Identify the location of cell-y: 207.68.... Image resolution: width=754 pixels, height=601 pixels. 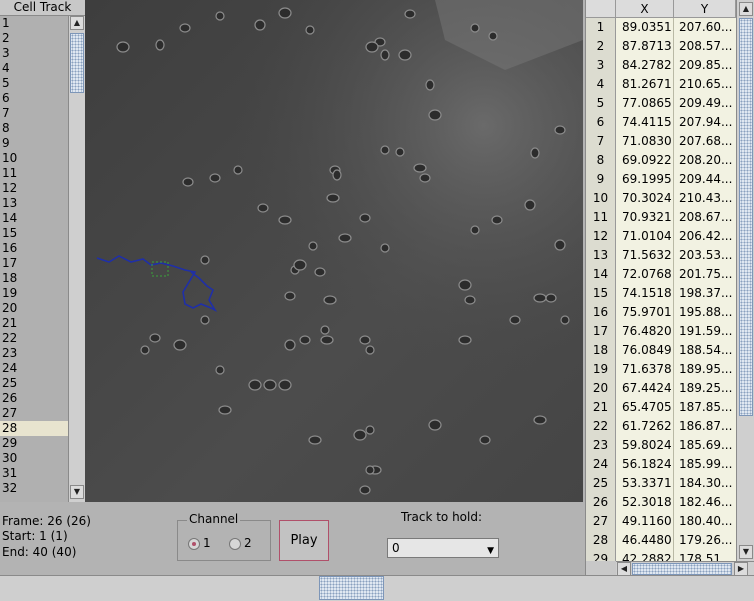
(705, 141).